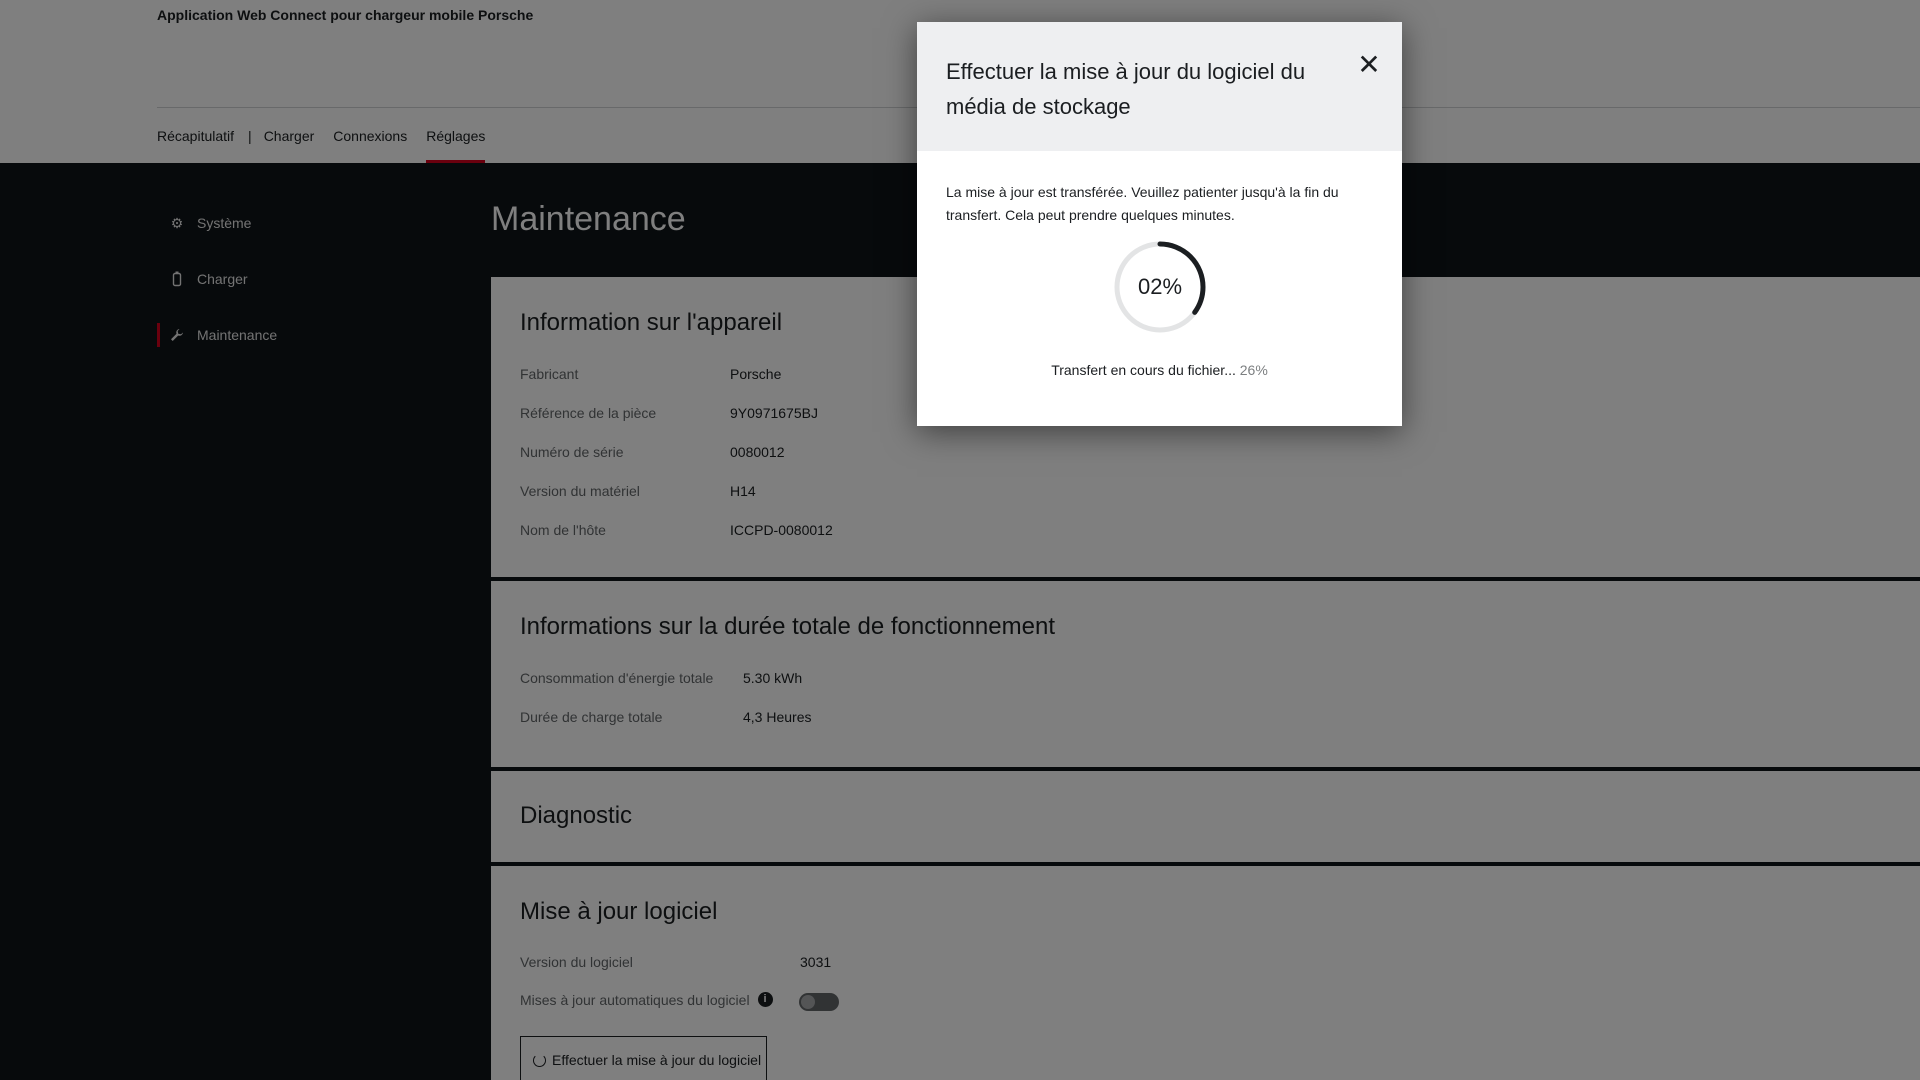 The height and width of the screenshot is (1080, 1920). What do you see at coordinates (1369, 65) in the screenshot?
I see `close-icon: ✕` at bounding box center [1369, 65].